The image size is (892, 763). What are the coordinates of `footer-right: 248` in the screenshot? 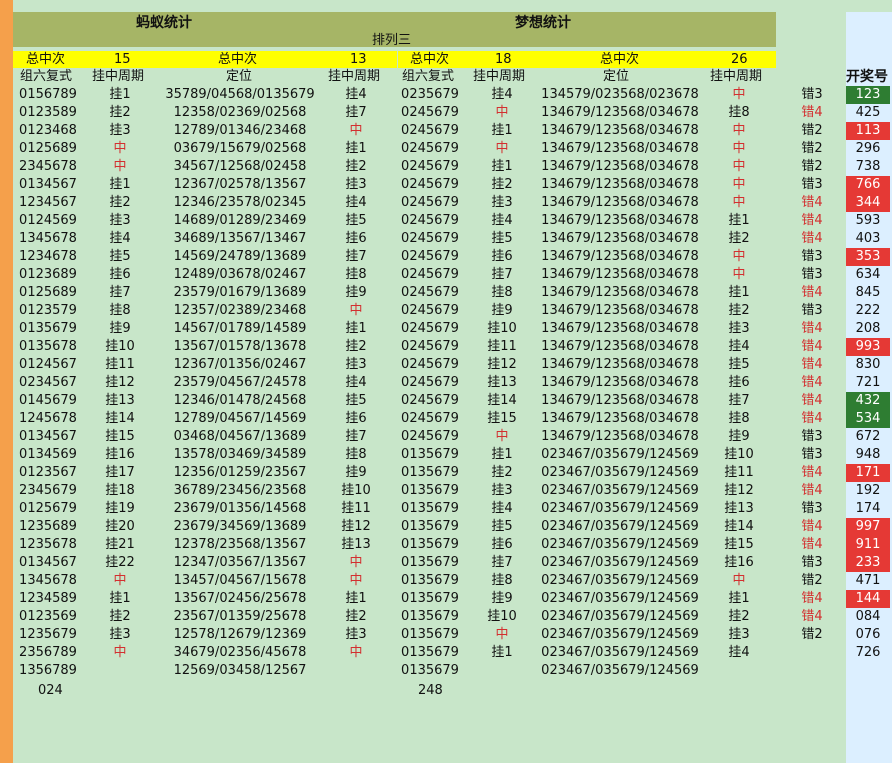 It's located at (430, 690).